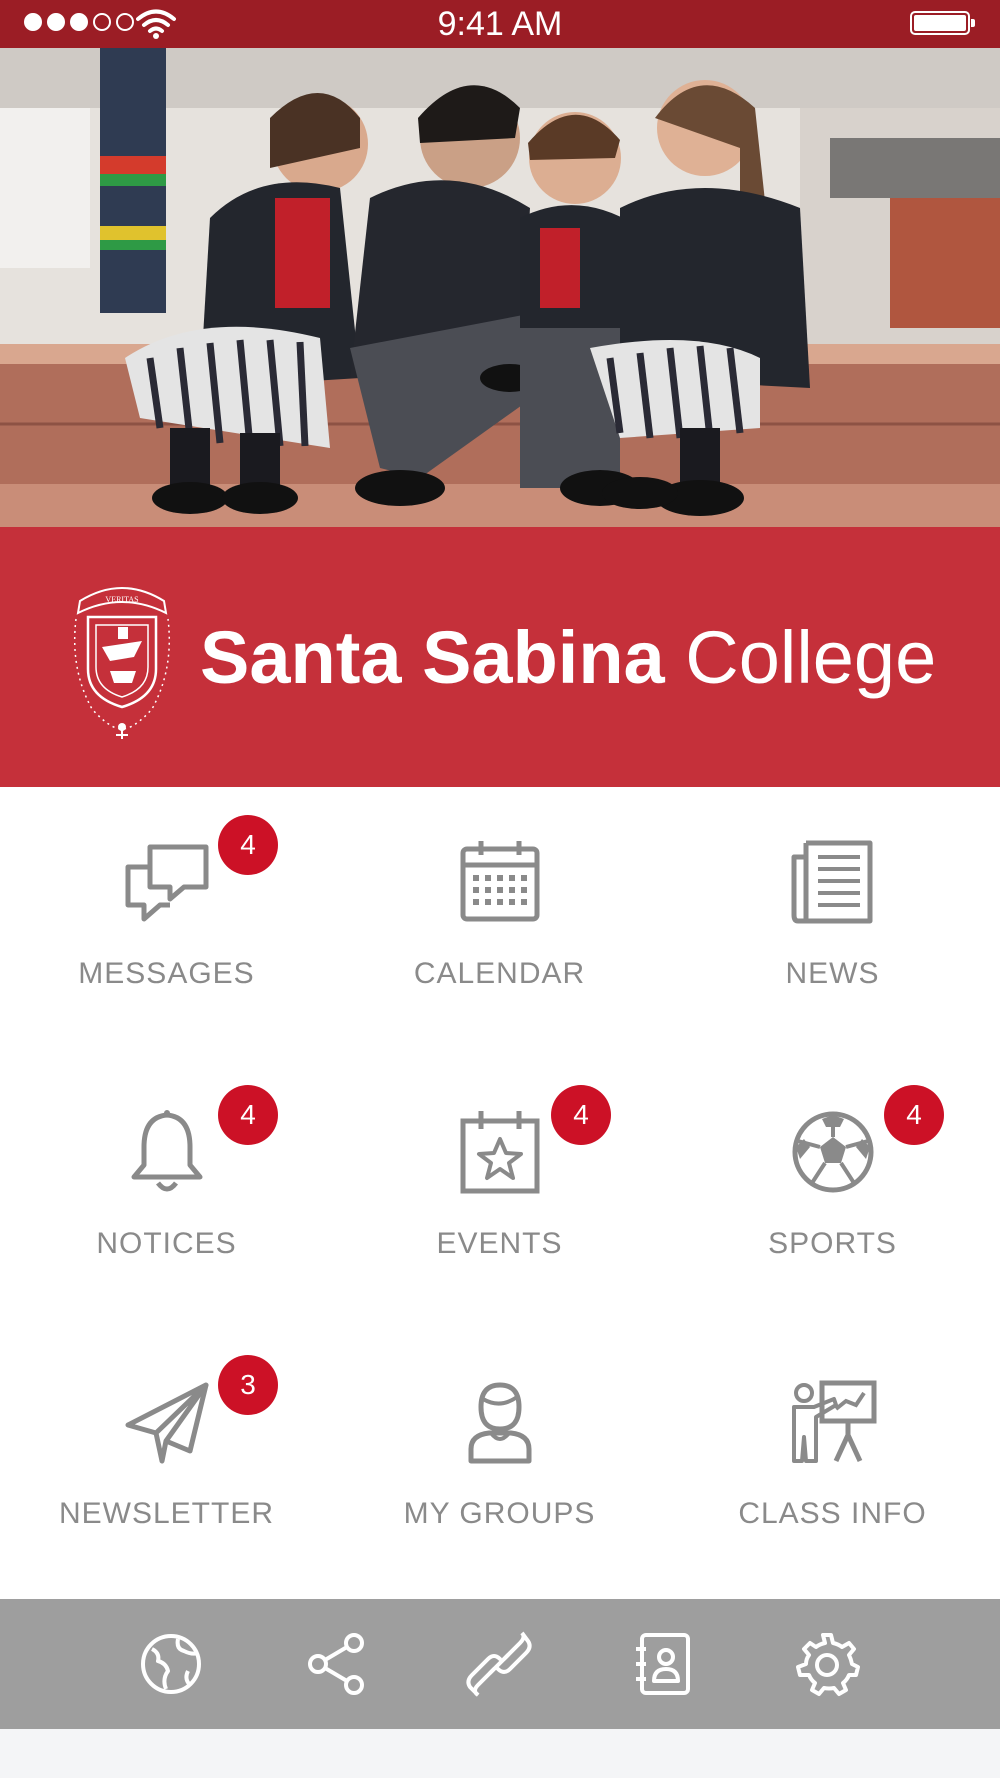 The width and height of the screenshot is (1000, 1778). I want to click on soccer-ball-icon, so click(832, 1152).